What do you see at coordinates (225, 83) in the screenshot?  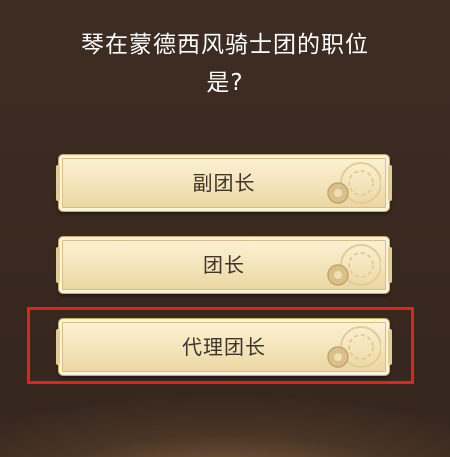 I see `question-line-2: 是?` at bounding box center [225, 83].